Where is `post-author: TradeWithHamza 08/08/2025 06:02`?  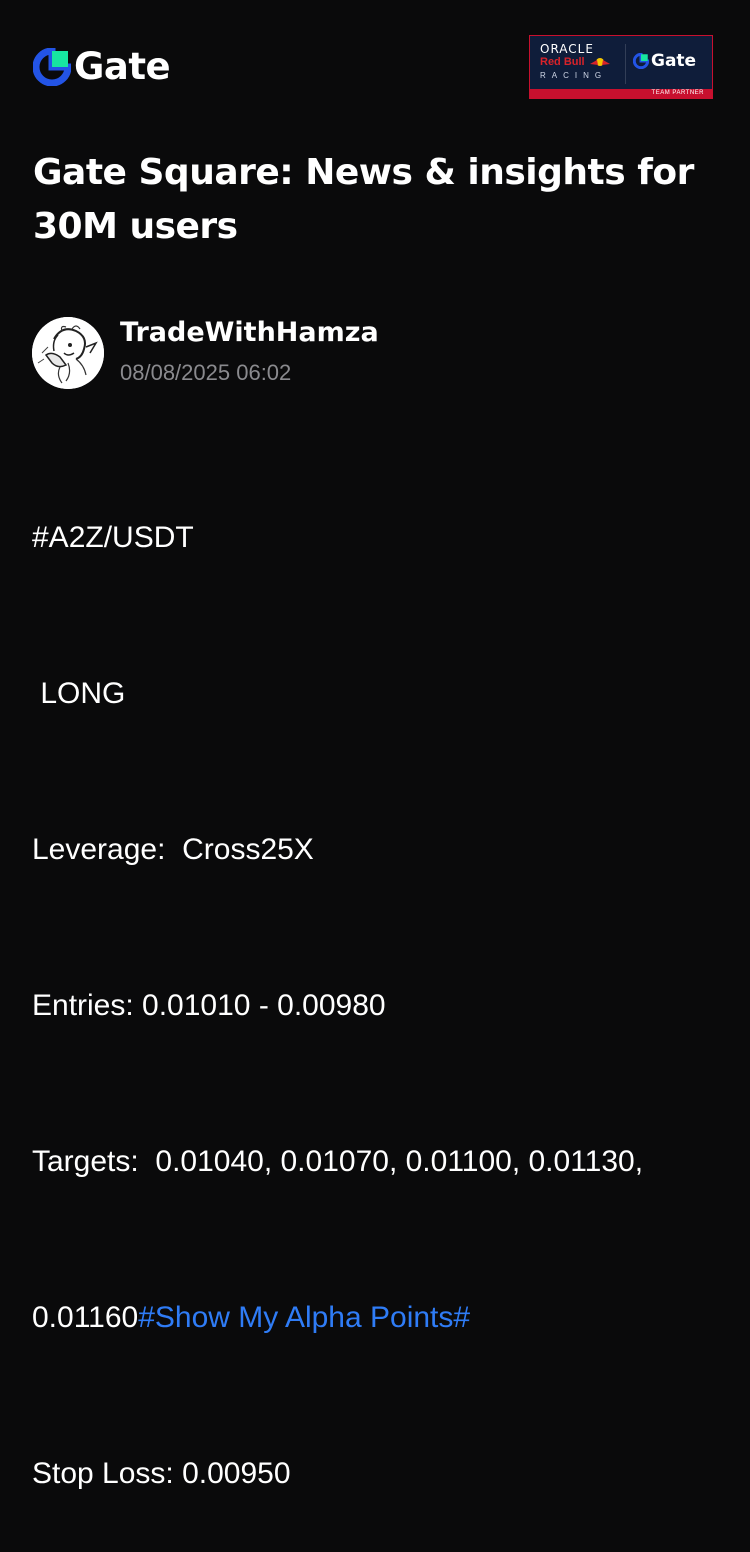
post-author: TradeWithHamza 08/08/2025 06:02 is located at coordinates (205, 353).